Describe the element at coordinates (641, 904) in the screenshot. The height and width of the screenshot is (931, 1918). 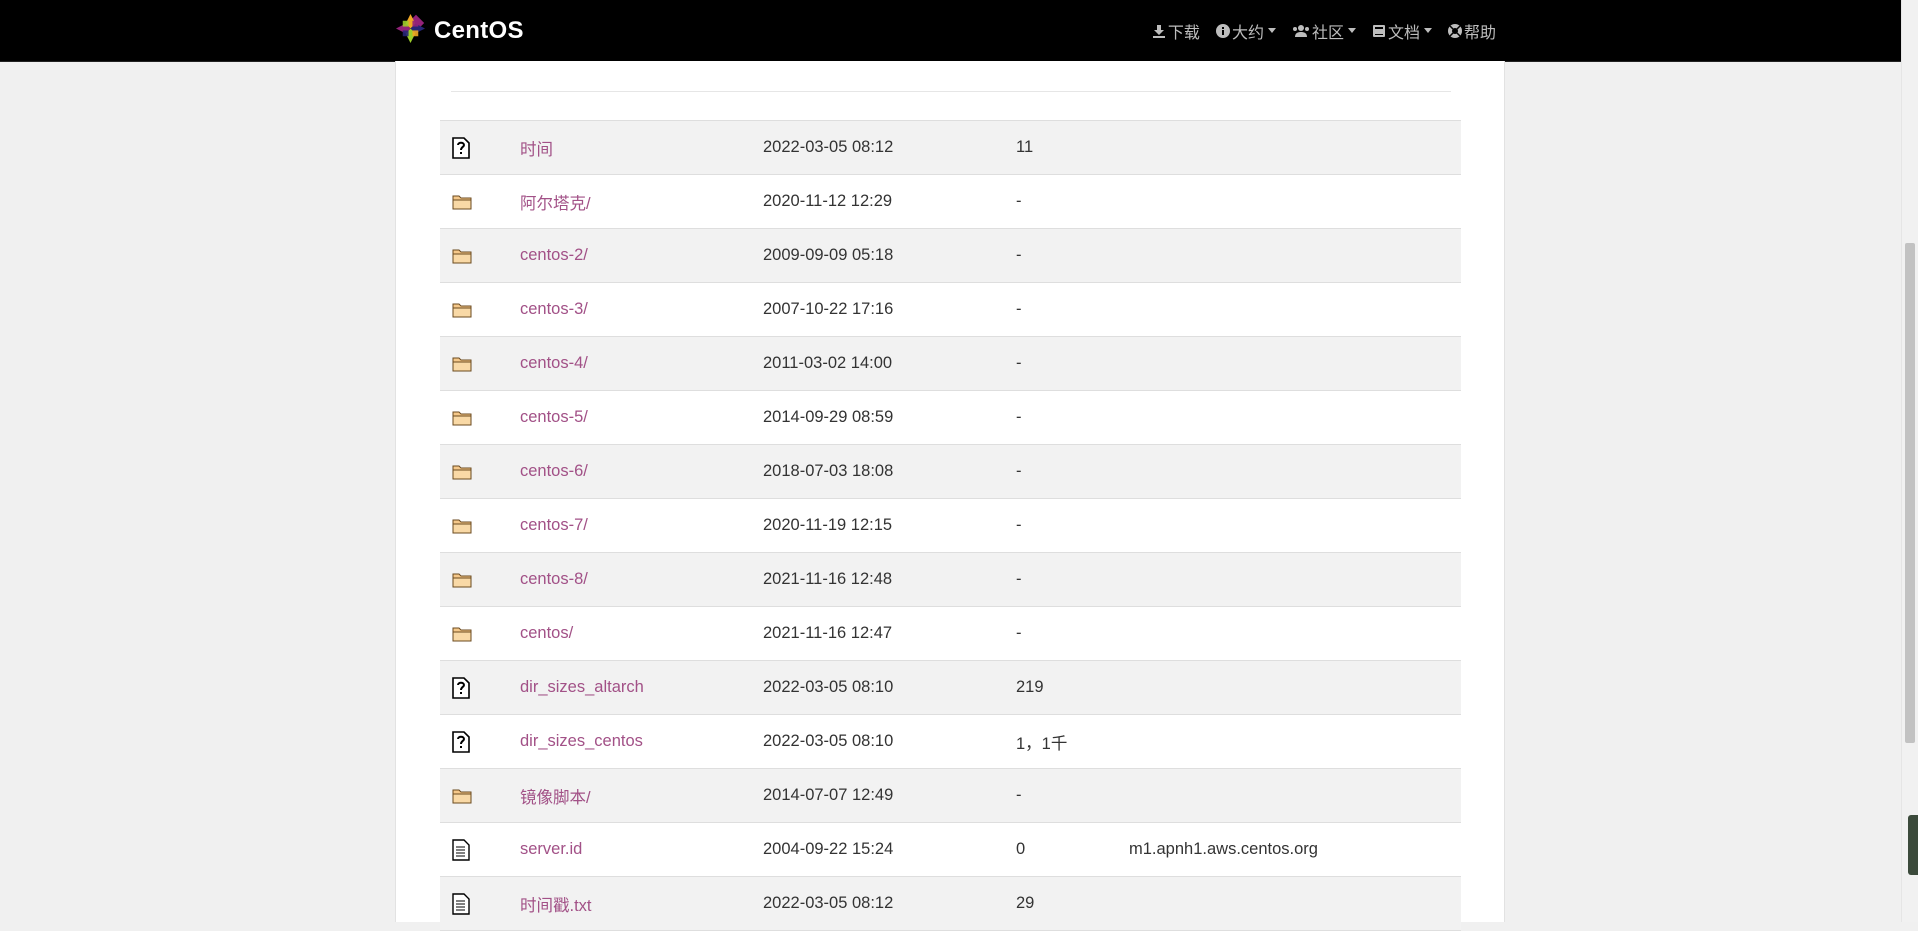
I see `file-link: 时间戳.txt` at that location.